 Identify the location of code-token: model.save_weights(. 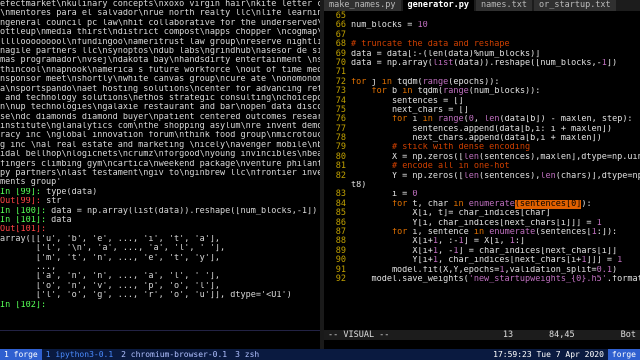
(410, 279).